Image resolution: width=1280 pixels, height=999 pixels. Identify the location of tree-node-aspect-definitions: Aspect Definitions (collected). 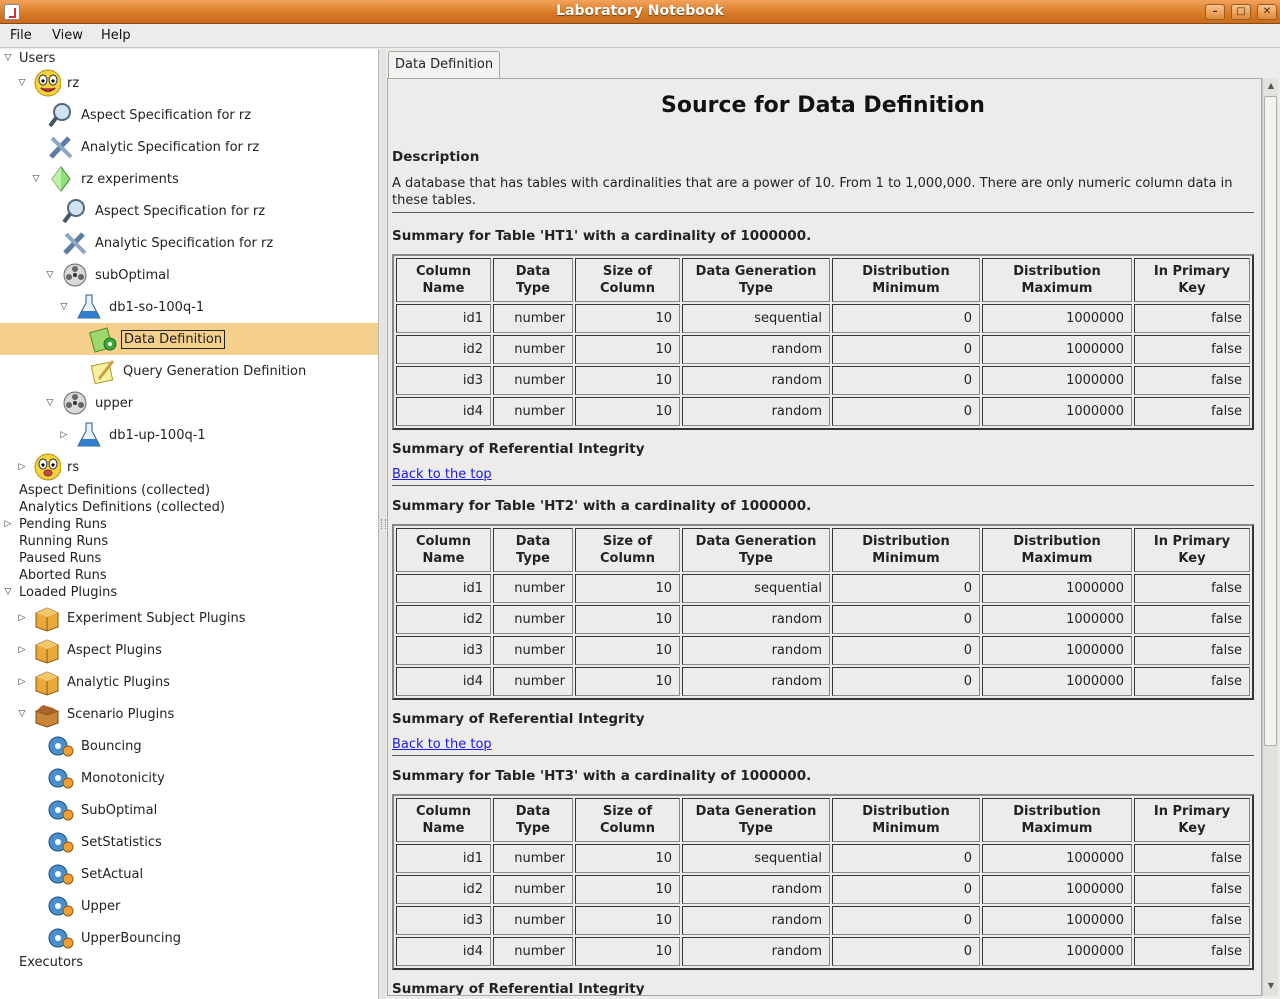
(114, 490).